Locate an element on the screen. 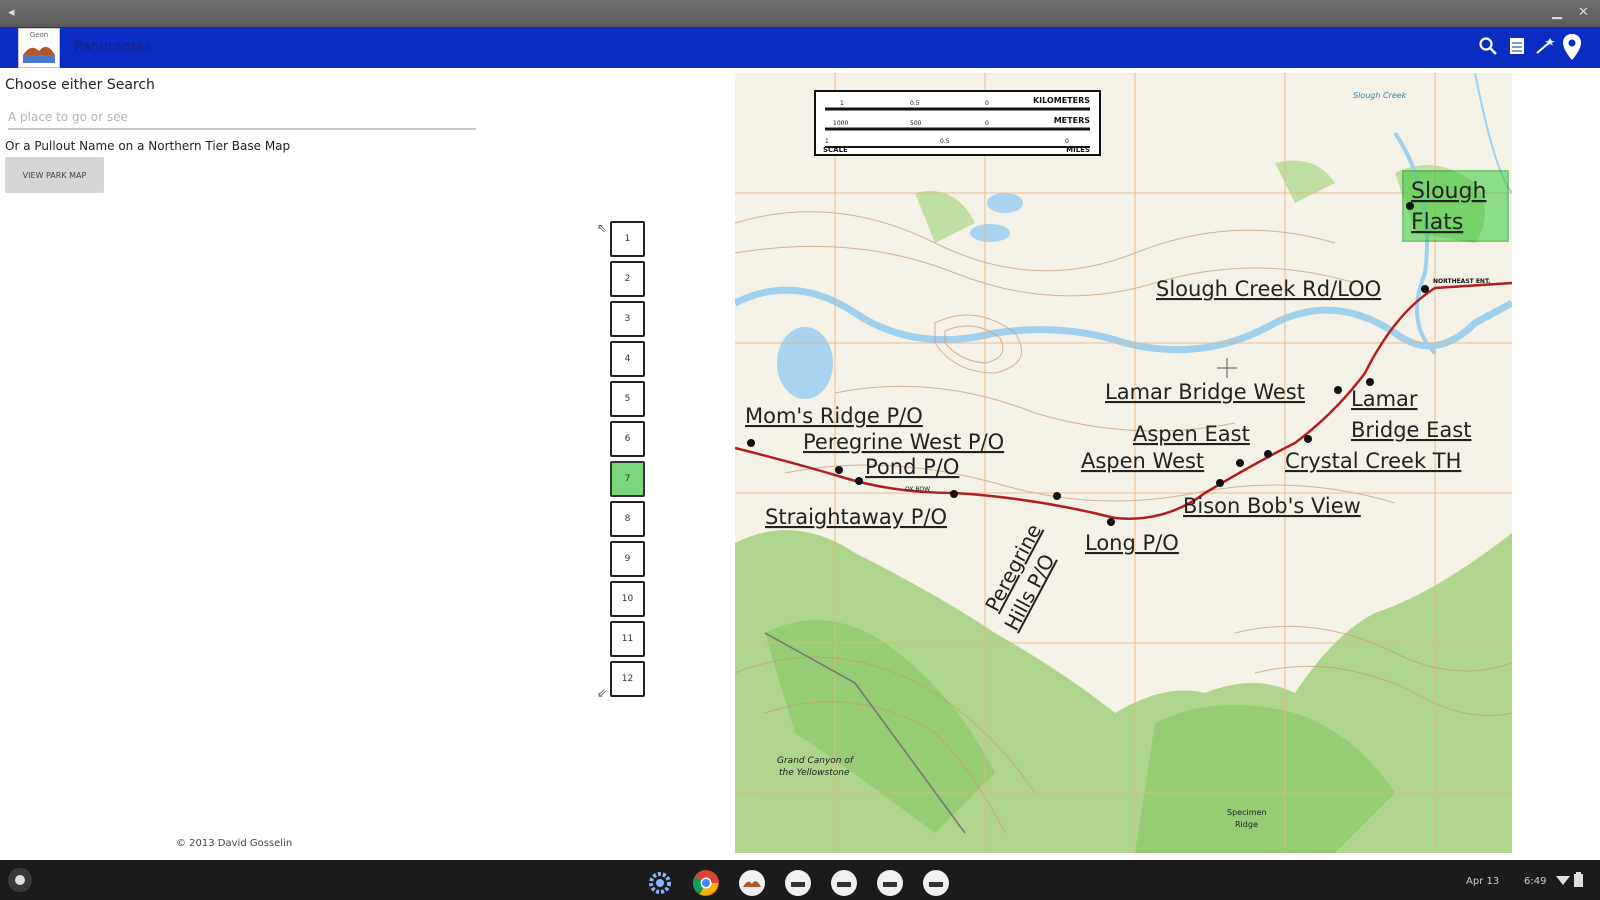 This screenshot has width=1600, height=900. panorama-item-12: 12 is located at coordinates (627, 679).